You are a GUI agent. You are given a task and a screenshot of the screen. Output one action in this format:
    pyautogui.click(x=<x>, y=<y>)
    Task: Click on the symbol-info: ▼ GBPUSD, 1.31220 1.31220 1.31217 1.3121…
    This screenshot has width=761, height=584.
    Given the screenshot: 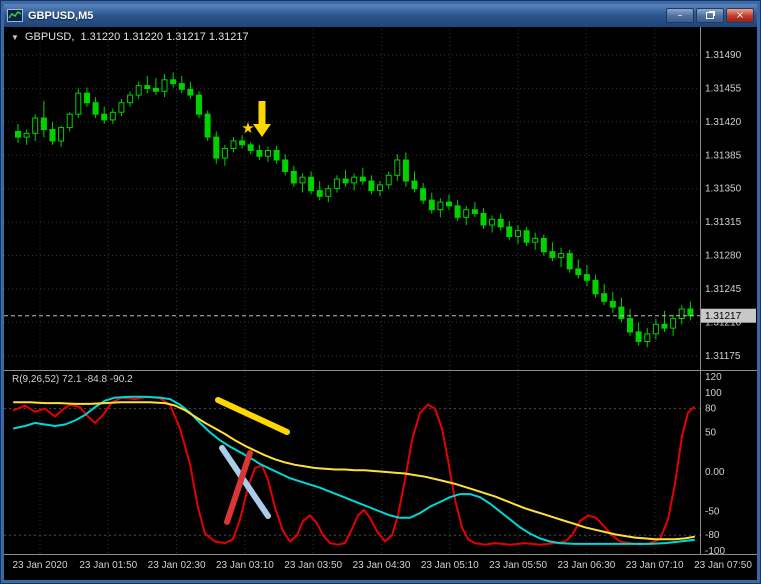 What is the action you would take?
    pyautogui.click(x=130, y=37)
    